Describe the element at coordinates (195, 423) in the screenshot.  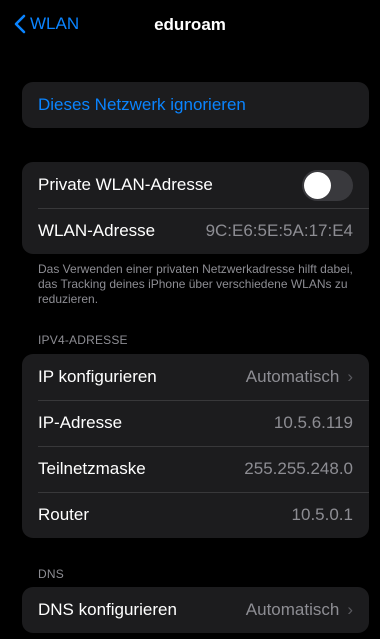
I see `ip-address-row: IP-Adresse 10.5.6.119` at that location.